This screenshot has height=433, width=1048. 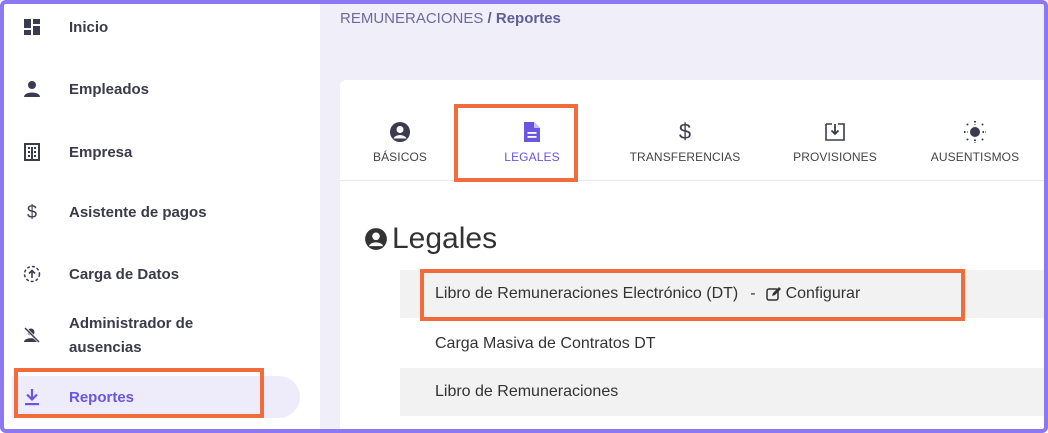 I want to click on report-row-carga-masiva: Carga Masiva de Contratos DT, so click(x=724, y=344).